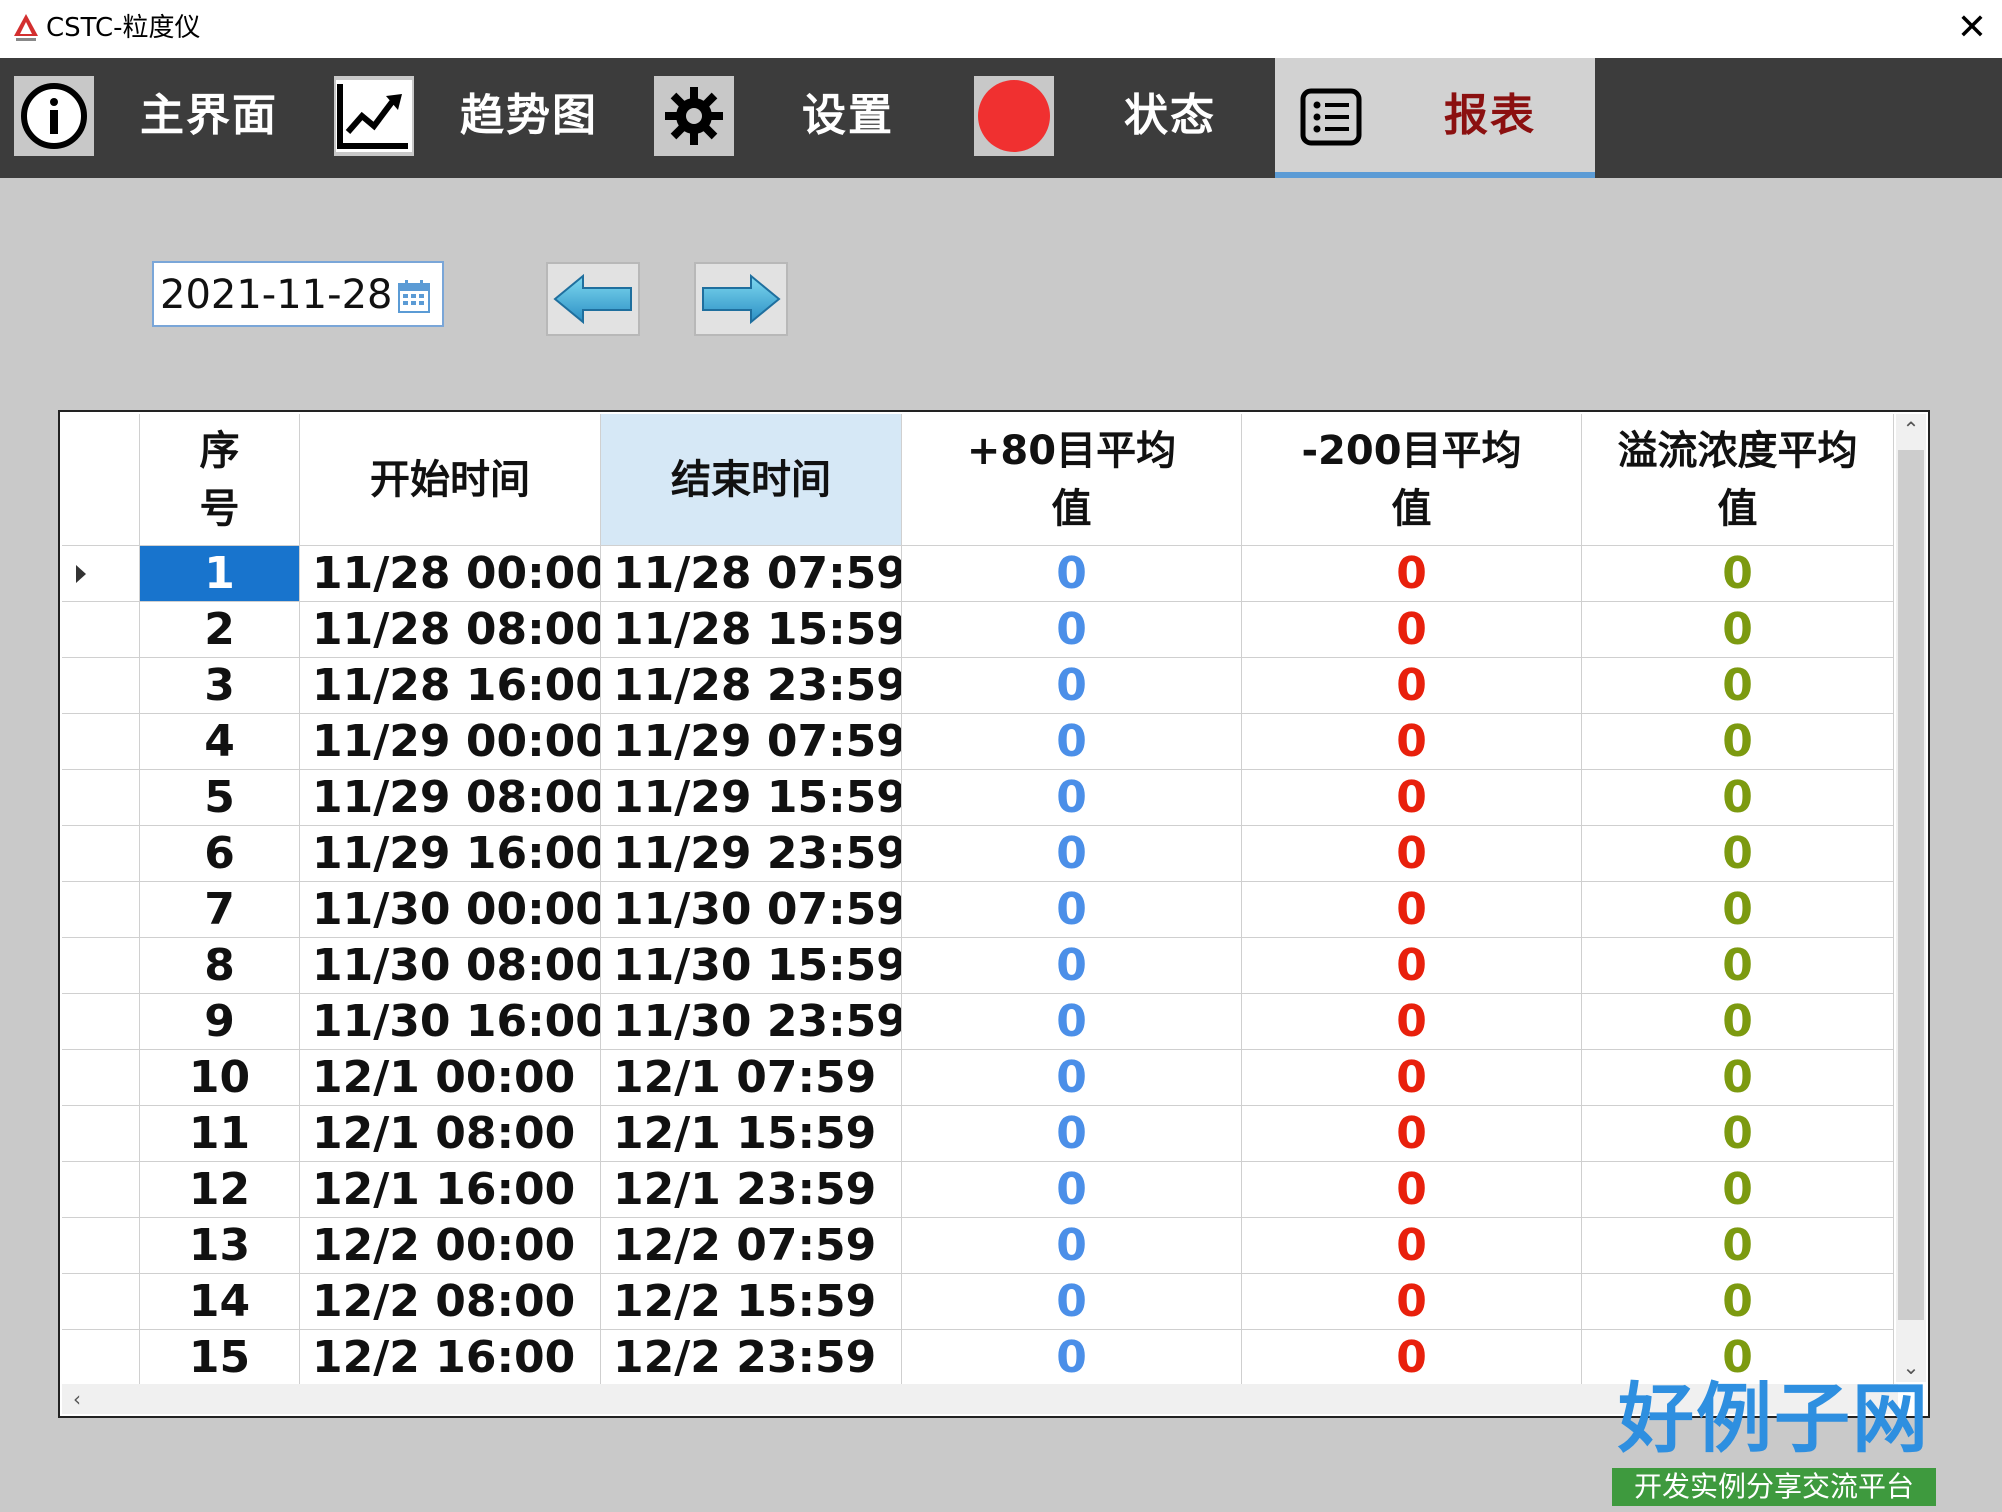  I want to click on tab-main: 主界面, so click(209, 116).